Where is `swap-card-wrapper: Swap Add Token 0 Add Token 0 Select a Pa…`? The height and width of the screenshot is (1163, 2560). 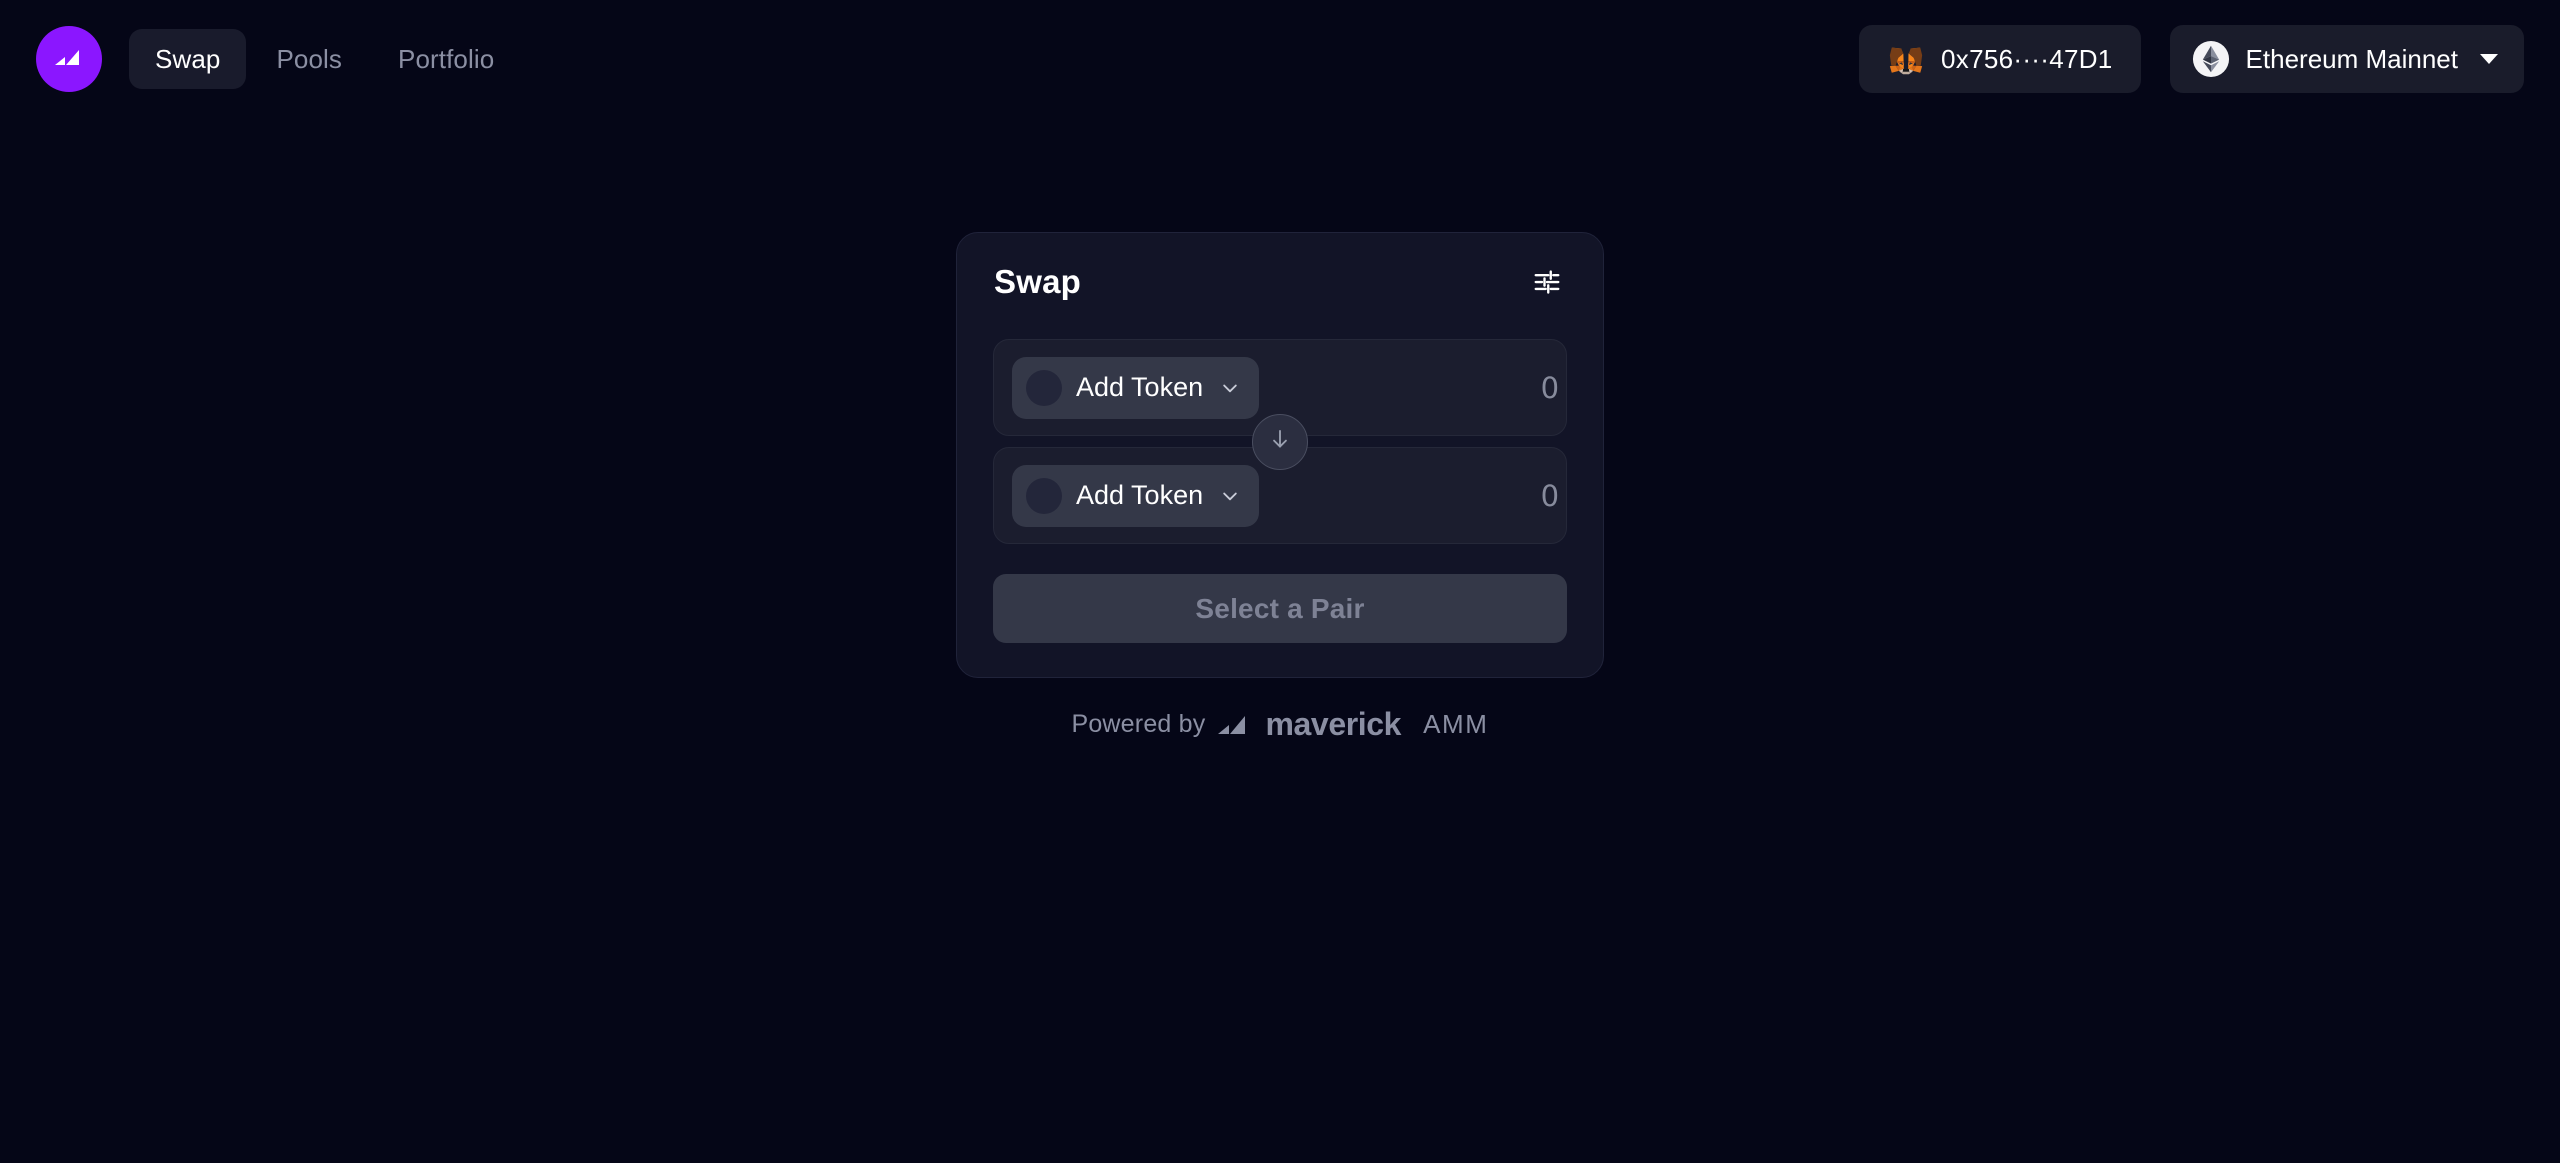 swap-card-wrapper: Swap Add Token 0 Add Token 0 Select a Pa… is located at coordinates (1280, 487).